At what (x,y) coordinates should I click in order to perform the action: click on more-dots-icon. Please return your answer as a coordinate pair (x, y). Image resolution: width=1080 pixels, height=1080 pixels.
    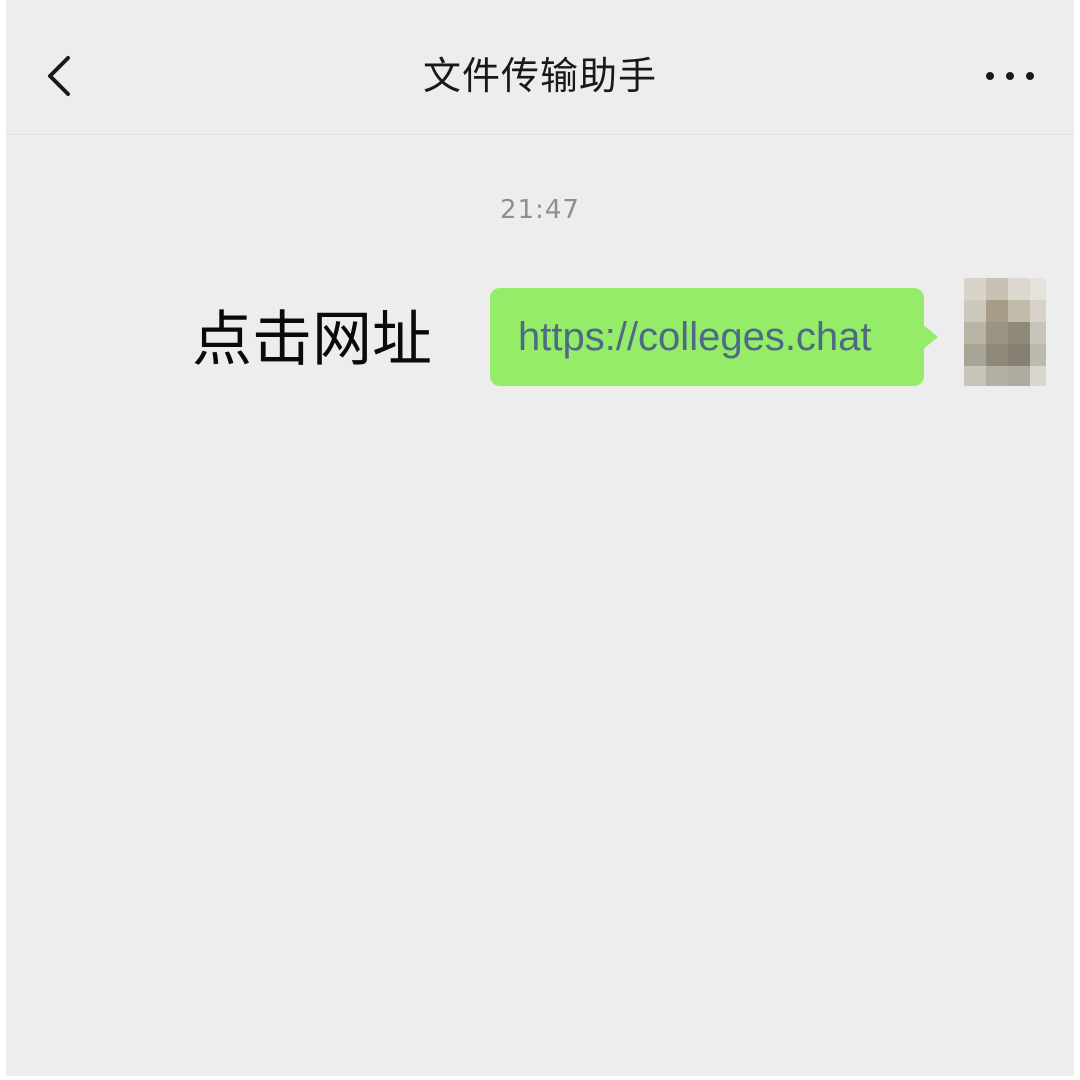
    Looking at the image, I should click on (1010, 76).